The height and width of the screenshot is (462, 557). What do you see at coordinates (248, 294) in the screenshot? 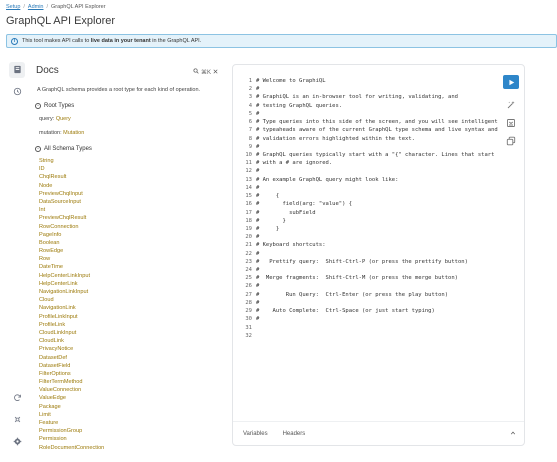
I see `line-number: 27` at bounding box center [248, 294].